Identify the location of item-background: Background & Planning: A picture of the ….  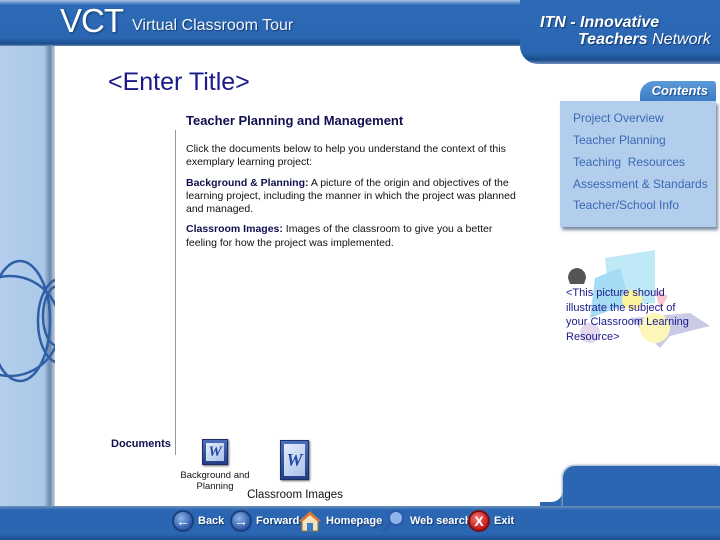
(351, 197).